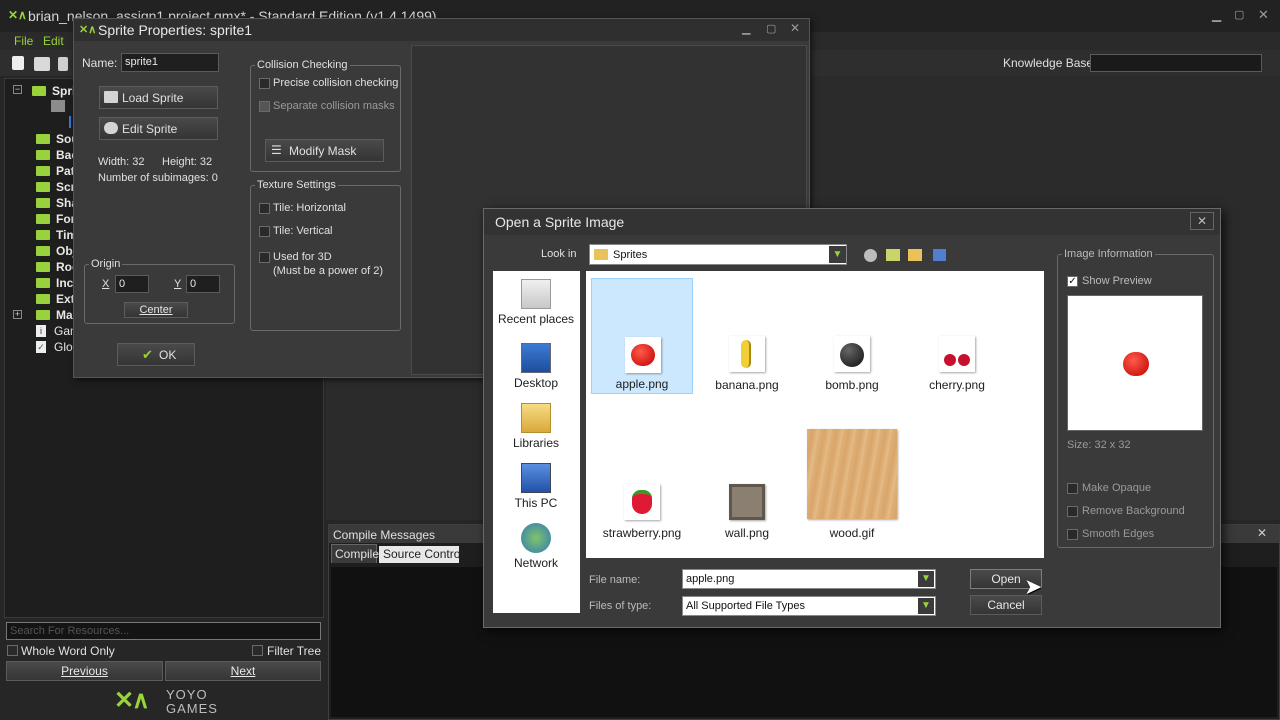 Image resolution: width=1280 pixels, height=720 pixels. I want to click on place-network-label: Network, so click(535, 563).